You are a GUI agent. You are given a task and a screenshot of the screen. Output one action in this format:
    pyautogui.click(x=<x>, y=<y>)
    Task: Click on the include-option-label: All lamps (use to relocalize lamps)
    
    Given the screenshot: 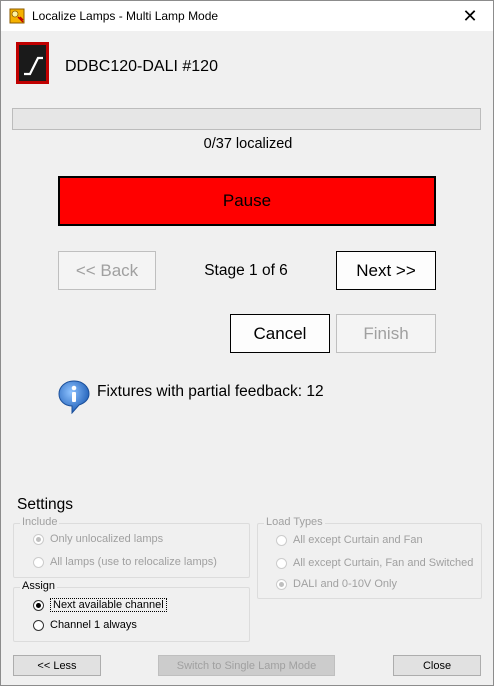 What is the action you would take?
    pyautogui.click(x=133, y=562)
    